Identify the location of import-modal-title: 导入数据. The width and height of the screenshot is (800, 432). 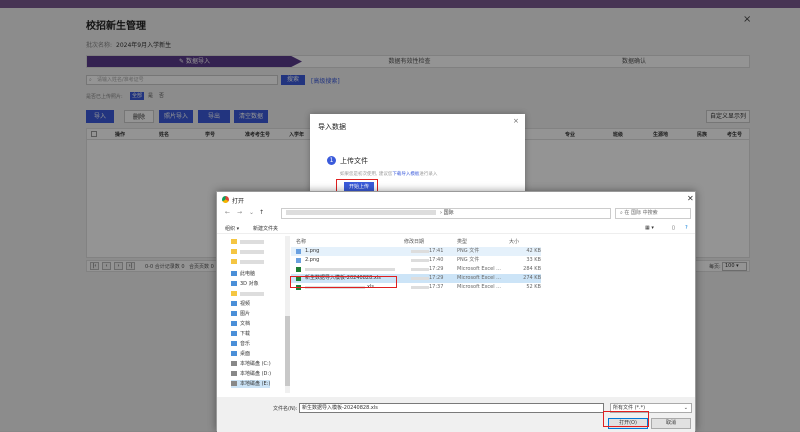
(332, 127).